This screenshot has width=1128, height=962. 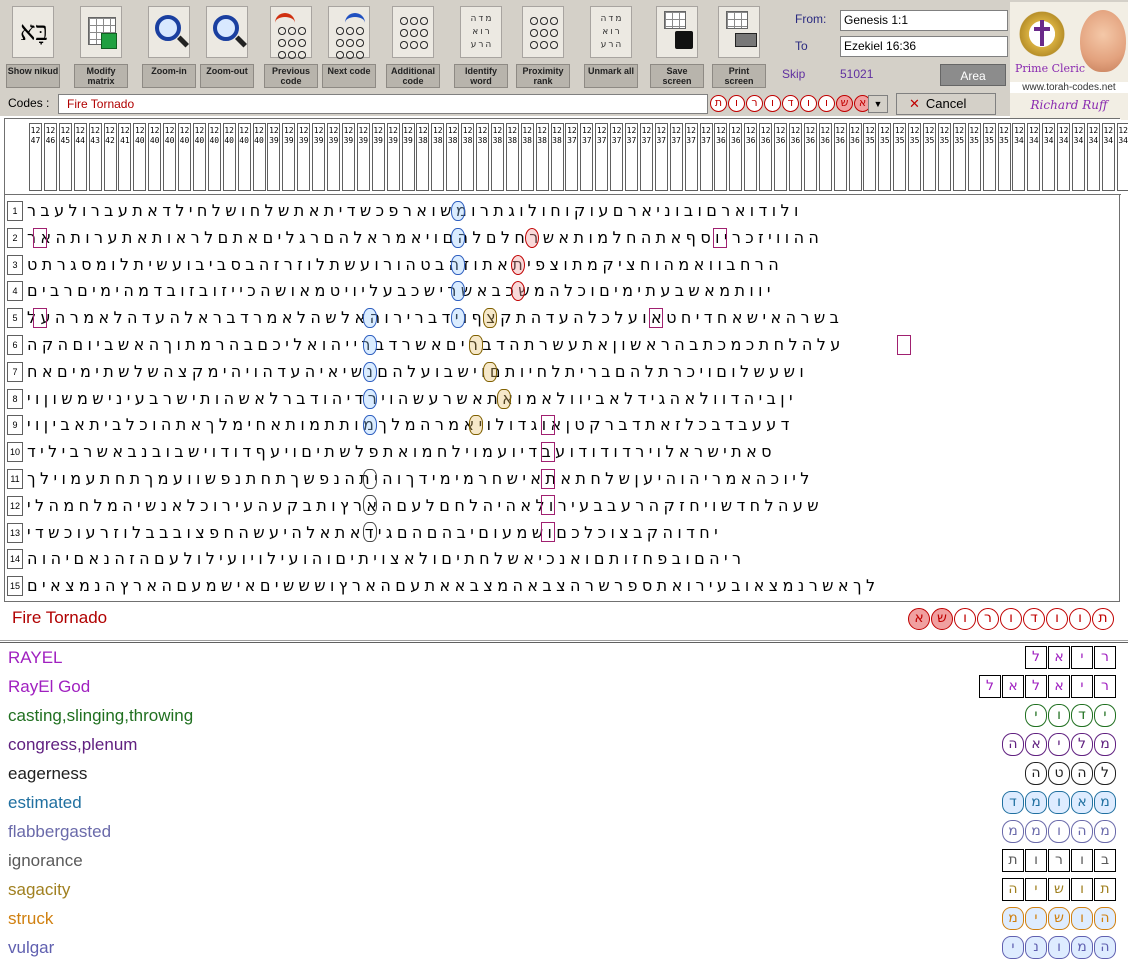 I want to click on legend-term: congress,plenum, so click(x=308, y=745).